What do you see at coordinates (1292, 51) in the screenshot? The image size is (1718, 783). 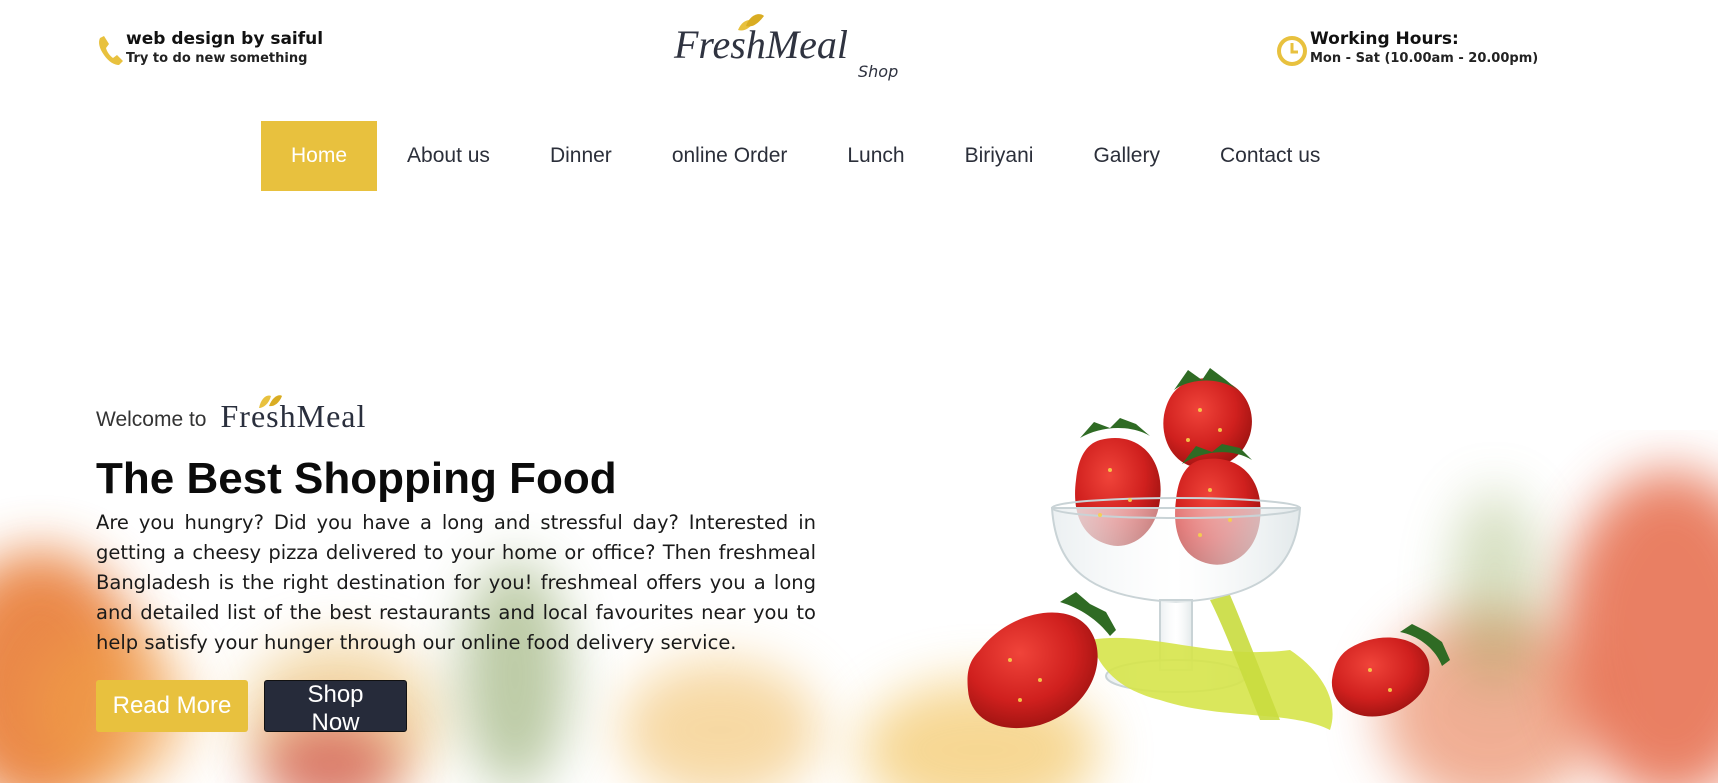 I see `clock-icon` at bounding box center [1292, 51].